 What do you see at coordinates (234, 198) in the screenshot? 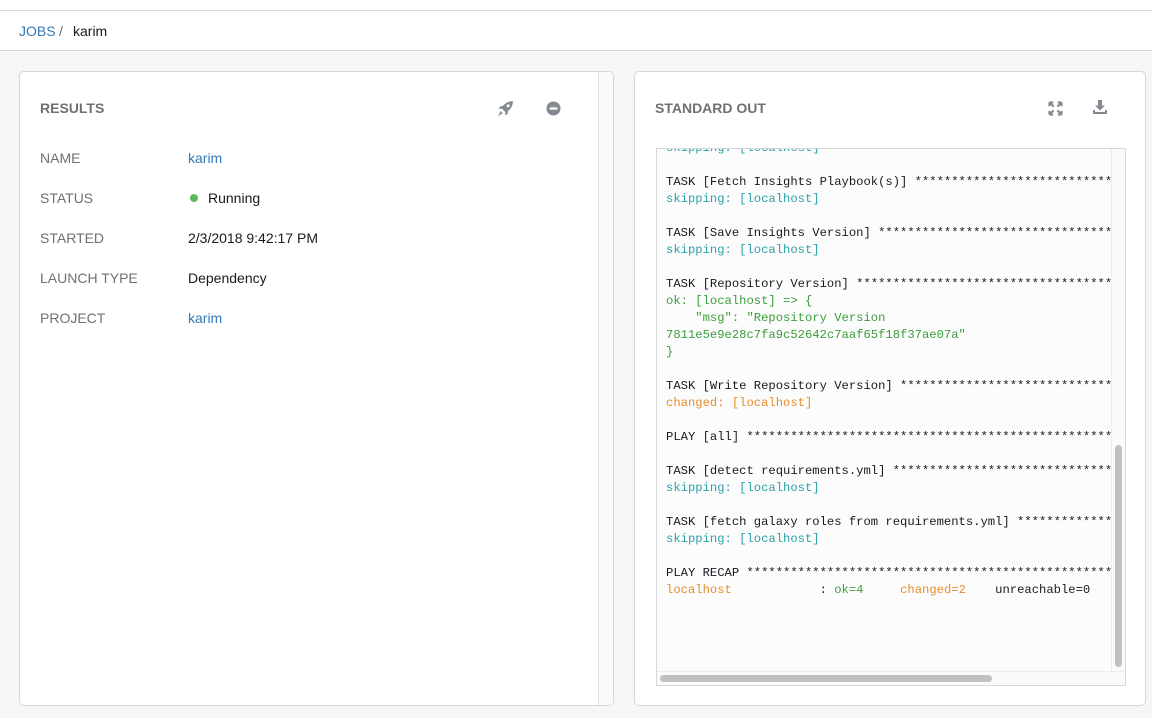
I see `status-text: Running` at bounding box center [234, 198].